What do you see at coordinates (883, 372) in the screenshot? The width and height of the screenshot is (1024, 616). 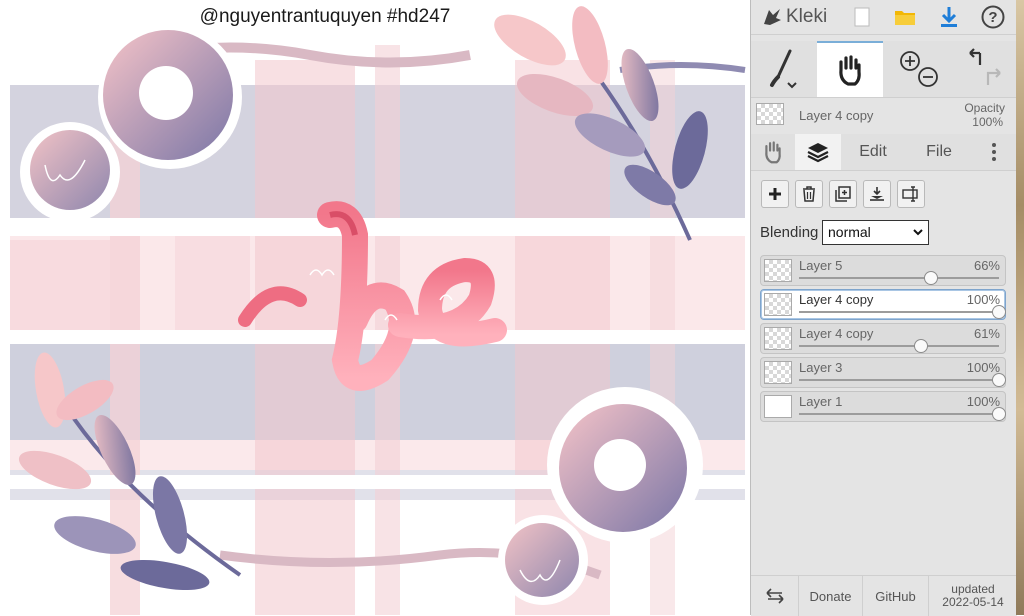 I see `layer-row-layer-3: Layer 3 100%` at bounding box center [883, 372].